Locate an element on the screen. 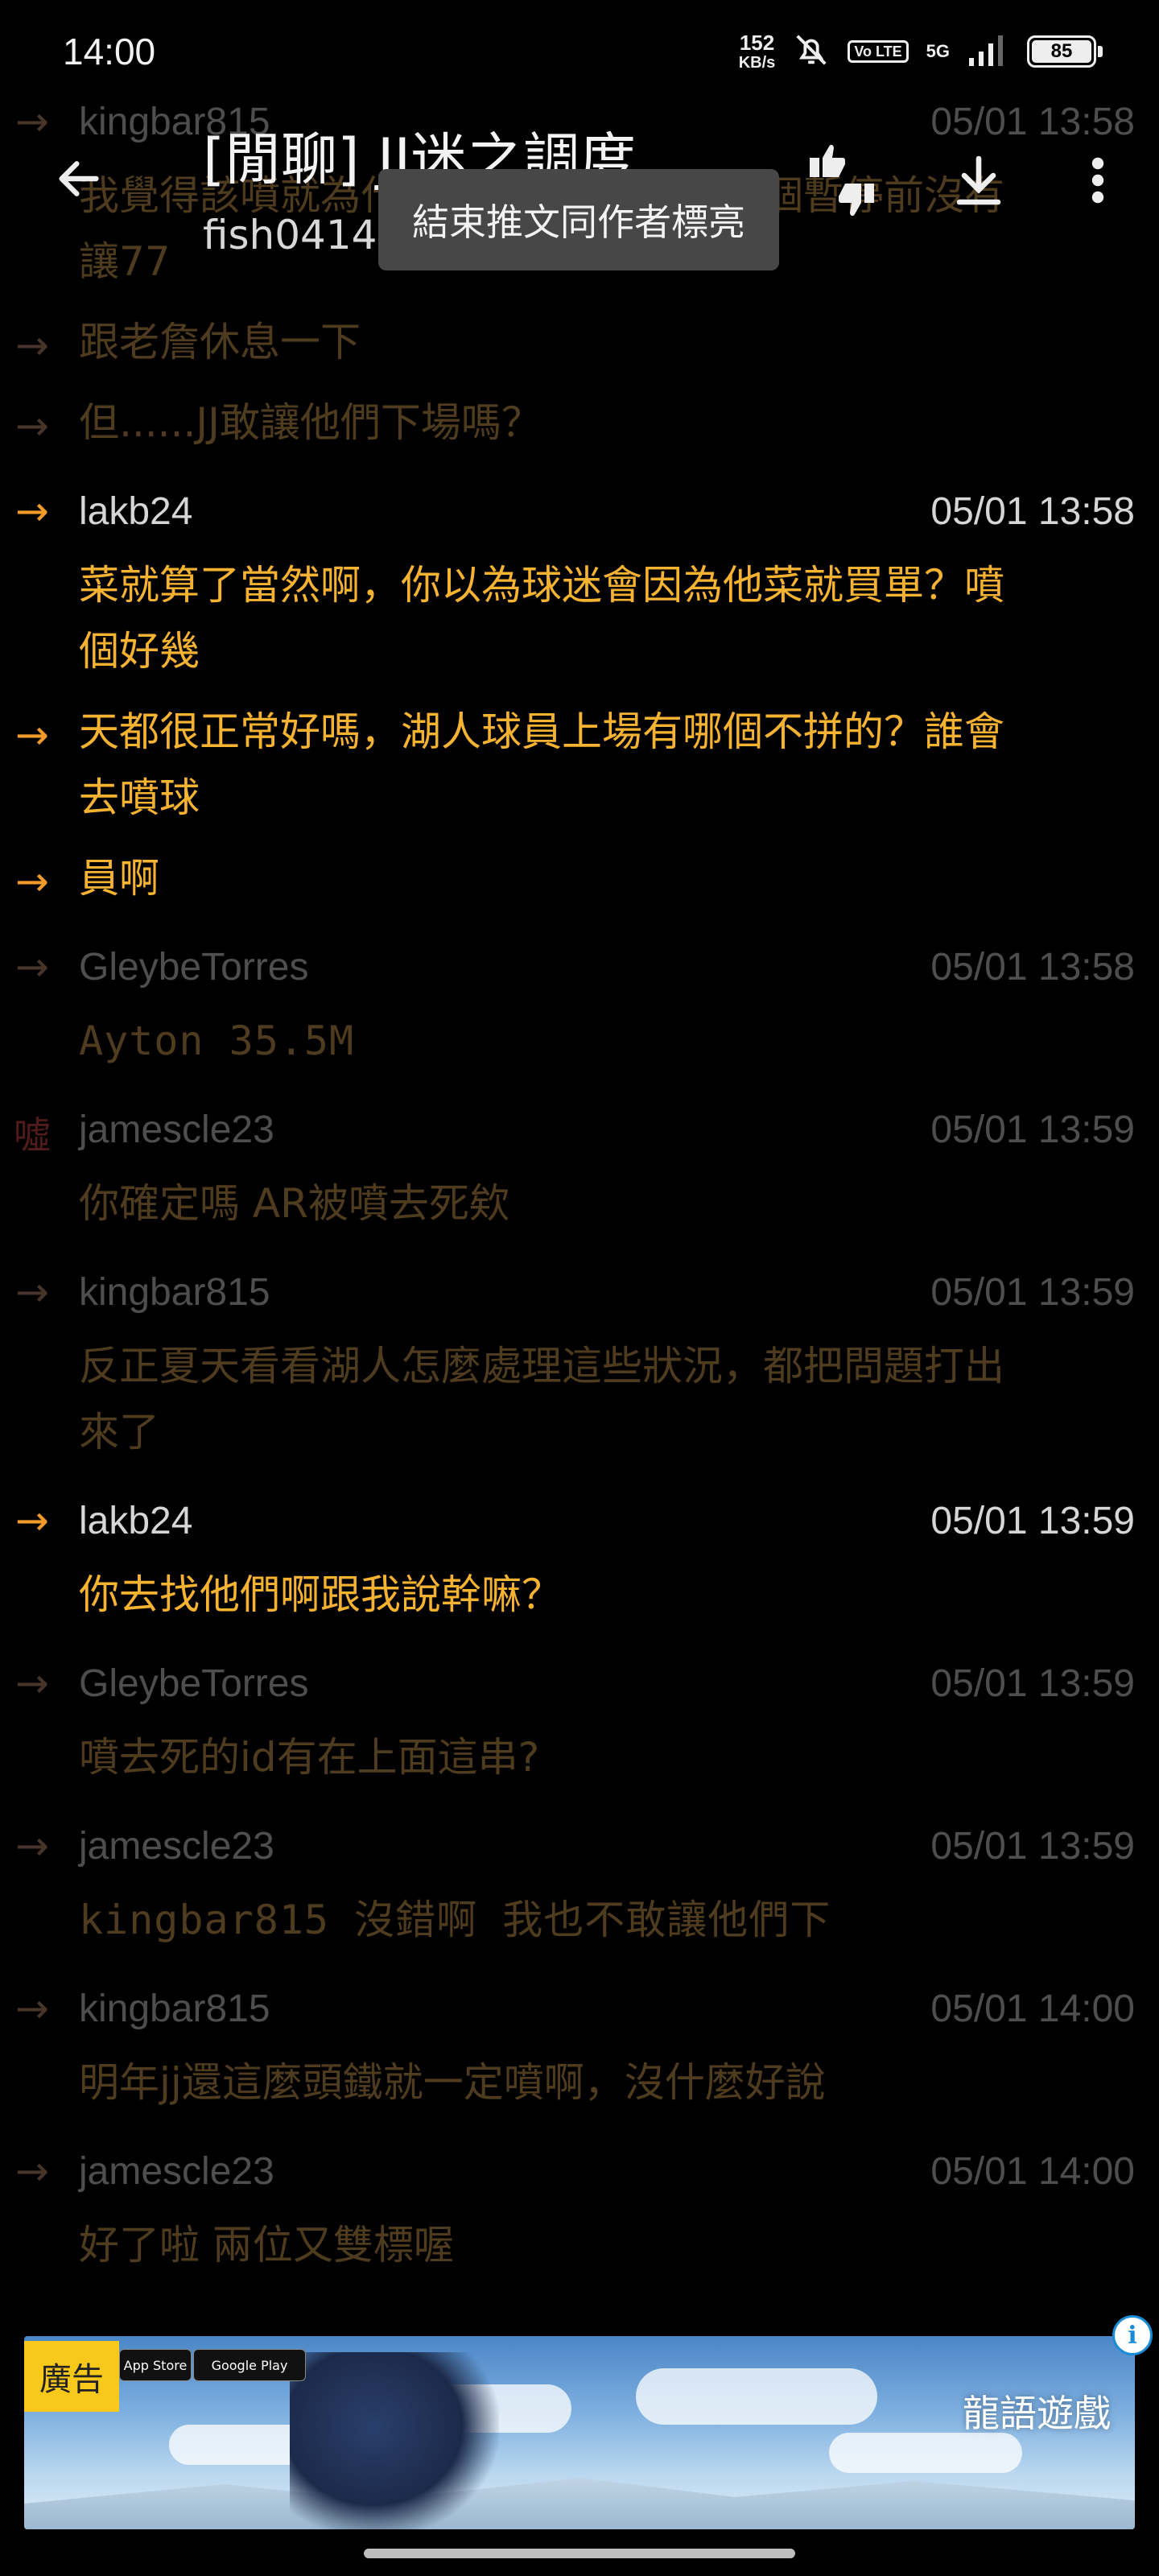  ad-label: 廣告 is located at coordinates (71, 2376).